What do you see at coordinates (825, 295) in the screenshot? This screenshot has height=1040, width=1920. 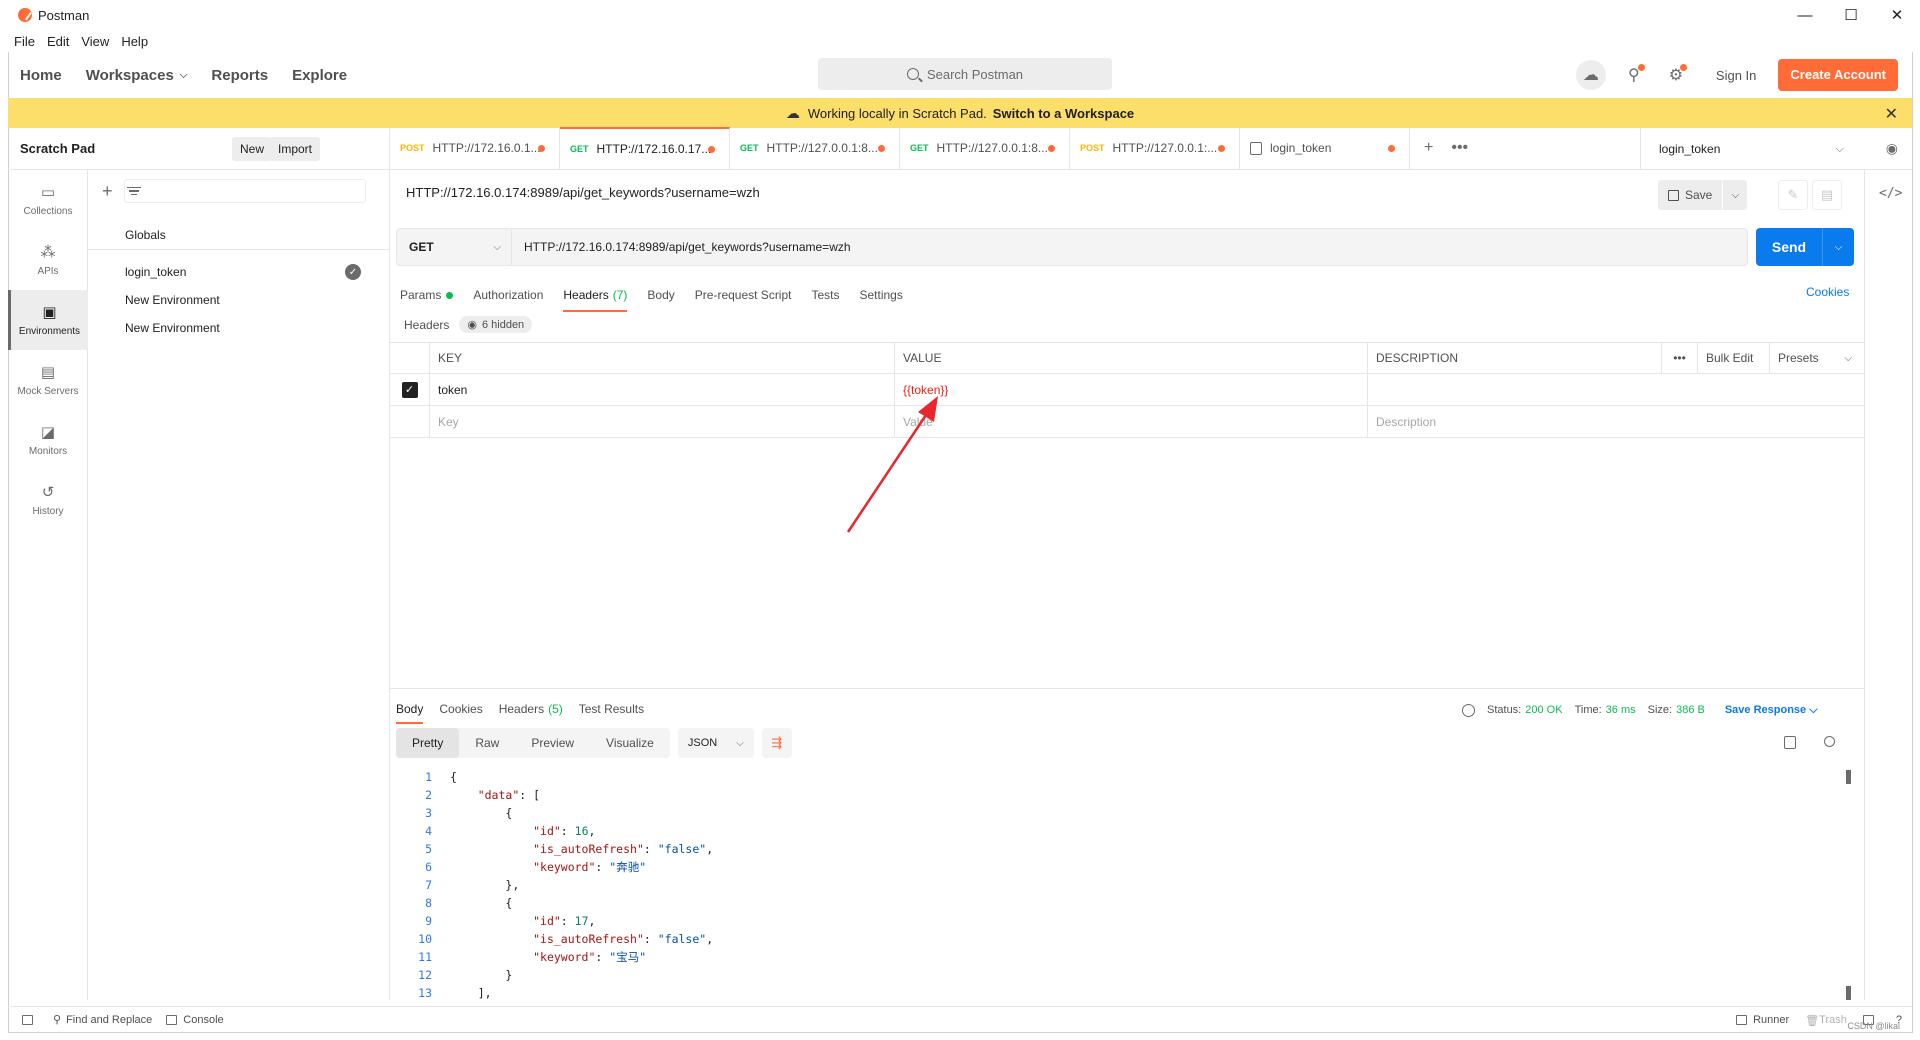 I see `tab-tests: Tests` at bounding box center [825, 295].